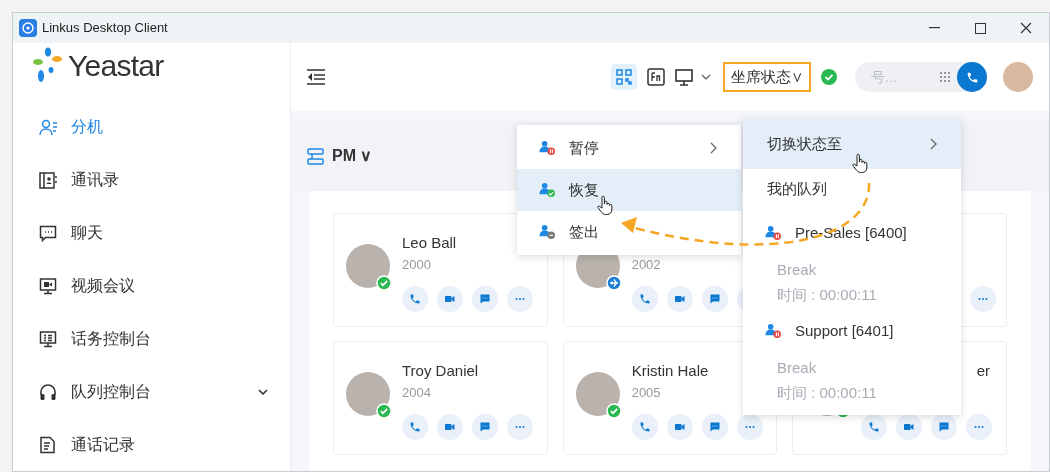 The image size is (1050, 472). Describe the element at coordinates (48, 338) in the screenshot. I see `console-screen-icon` at that location.